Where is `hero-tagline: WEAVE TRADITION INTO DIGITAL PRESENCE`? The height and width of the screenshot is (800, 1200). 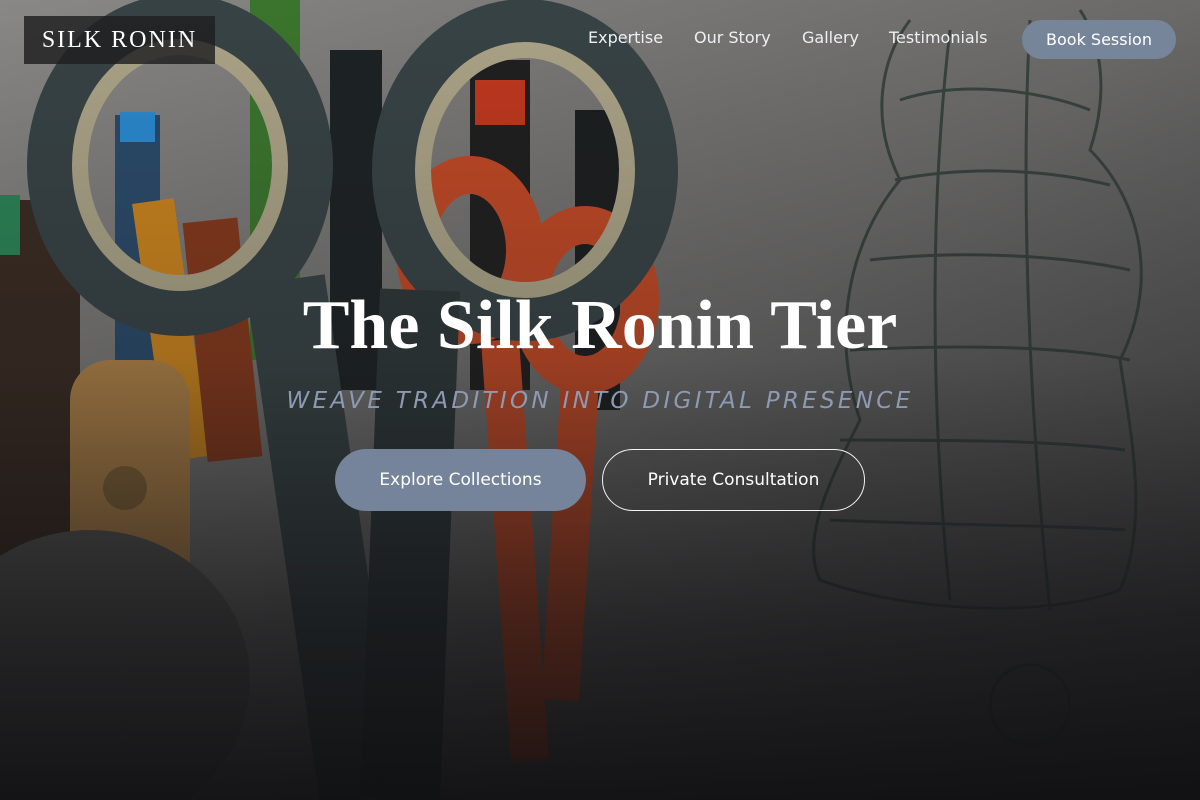
hero-tagline: WEAVE TRADITION INTO DIGITAL PRESENCE is located at coordinates (600, 401).